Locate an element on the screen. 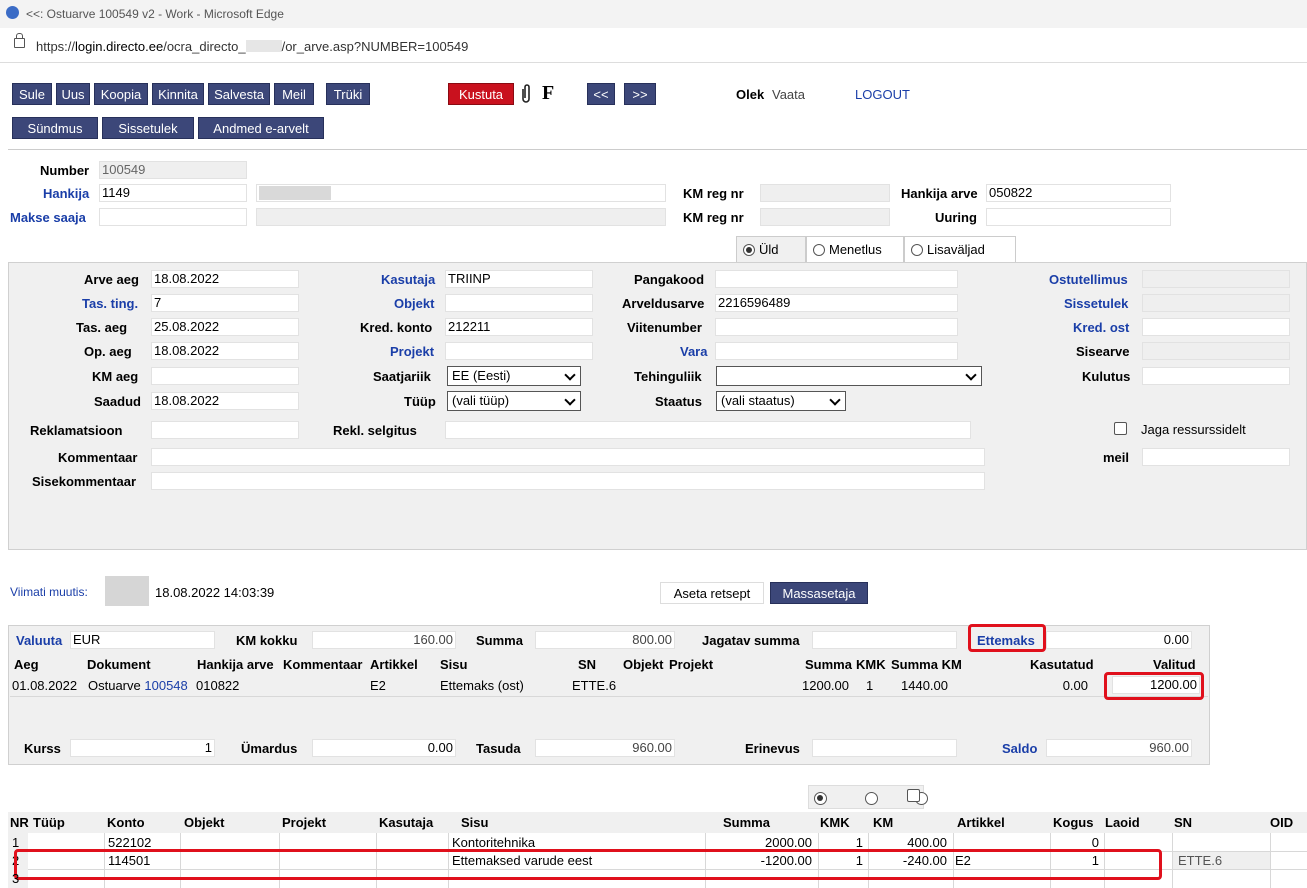 This screenshot has width=1307, height=888. rcol-kogus: Kogus is located at coordinates (1073, 822).